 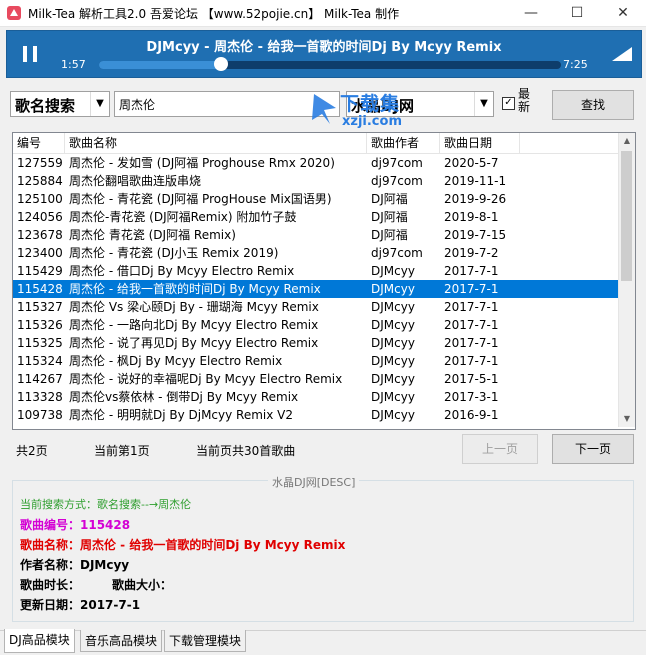 I want to click on table-scrollbar: ▲ ▼, so click(x=626, y=280).